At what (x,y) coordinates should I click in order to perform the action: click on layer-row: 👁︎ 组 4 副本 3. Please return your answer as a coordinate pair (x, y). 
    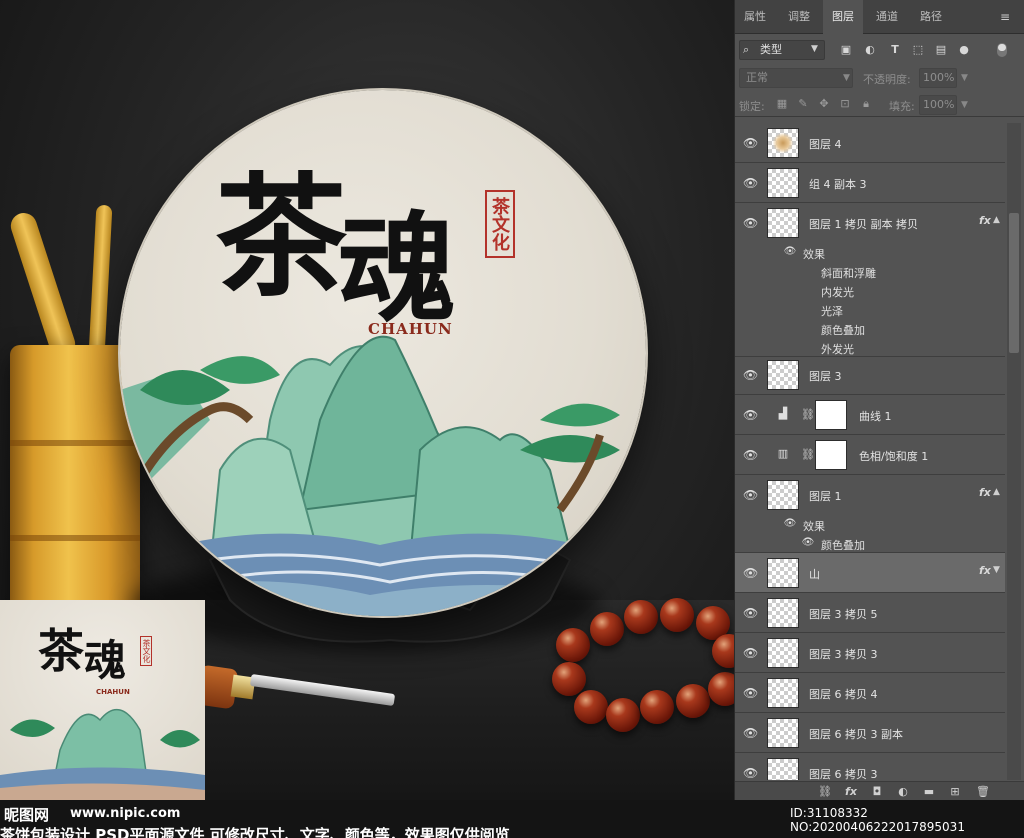
    Looking at the image, I should click on (870, 183).